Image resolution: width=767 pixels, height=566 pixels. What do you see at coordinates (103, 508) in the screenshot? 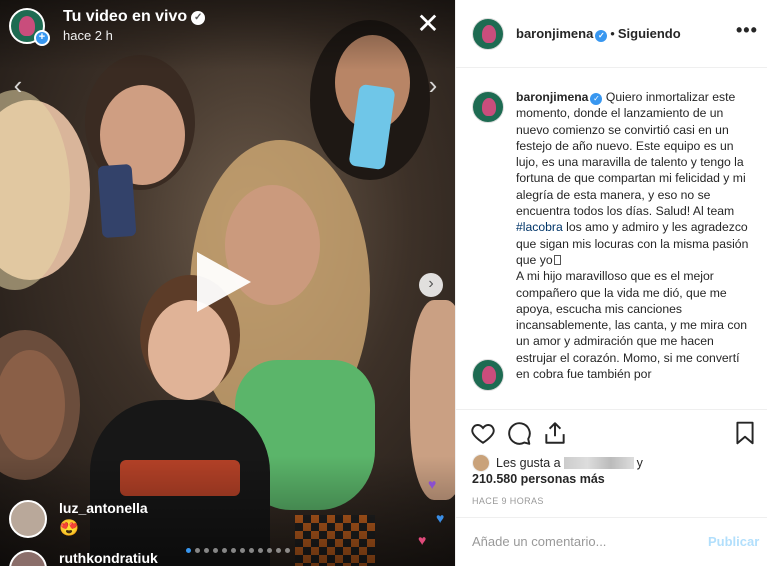
I see `comment-user: luz_antonella` at bounding box center [103, 508].